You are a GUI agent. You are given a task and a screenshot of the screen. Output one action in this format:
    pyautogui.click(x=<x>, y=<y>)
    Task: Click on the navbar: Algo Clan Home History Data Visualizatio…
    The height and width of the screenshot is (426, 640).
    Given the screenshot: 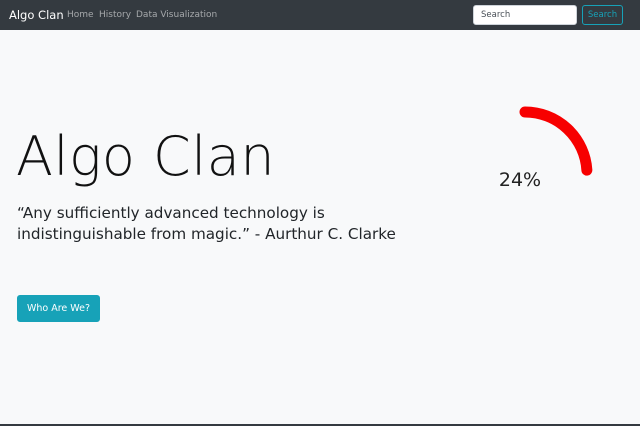 What is the action you would take?
    pyautogui.click(x=320, y=15)
    